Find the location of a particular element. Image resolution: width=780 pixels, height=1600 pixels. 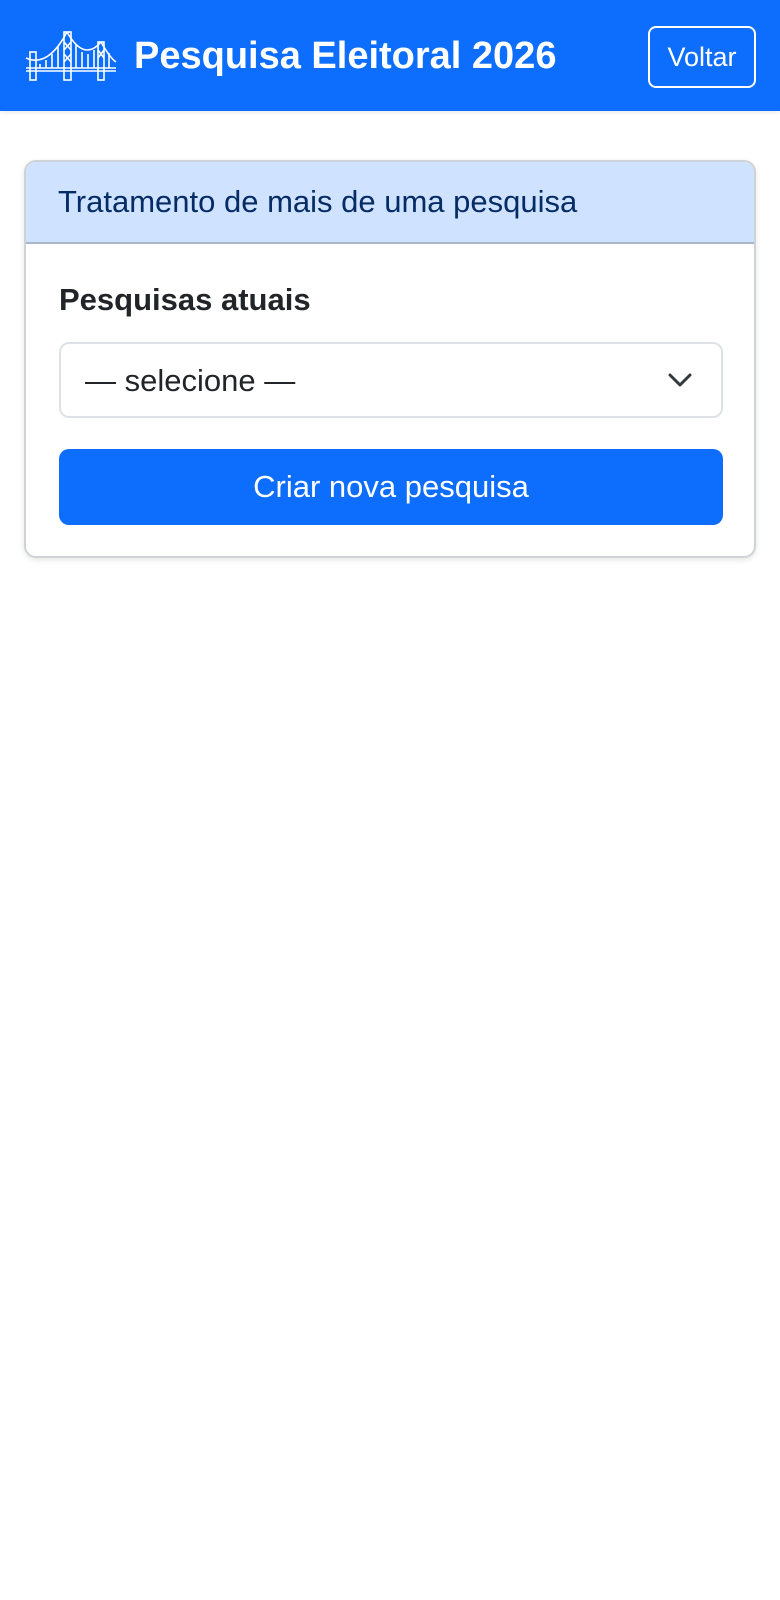

card-title: Tratamento de mais de uma pesquisa is located at coordinates (318, 201).